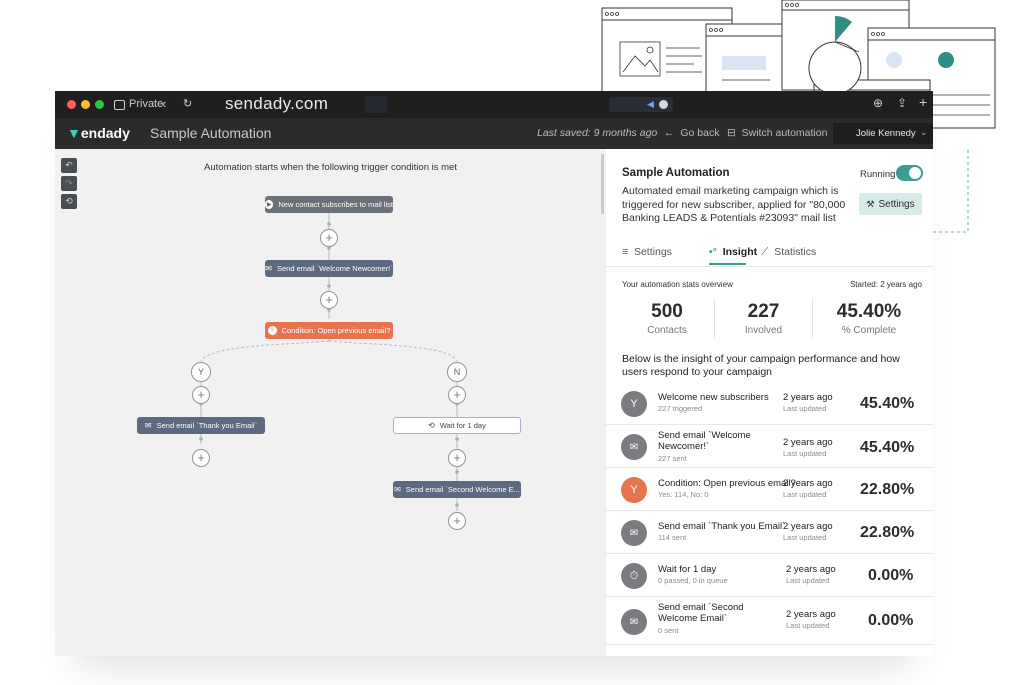 The width and height of the screenshot is (1024, 685). I want to click on download-icon: ⊕, so click(878, 103).